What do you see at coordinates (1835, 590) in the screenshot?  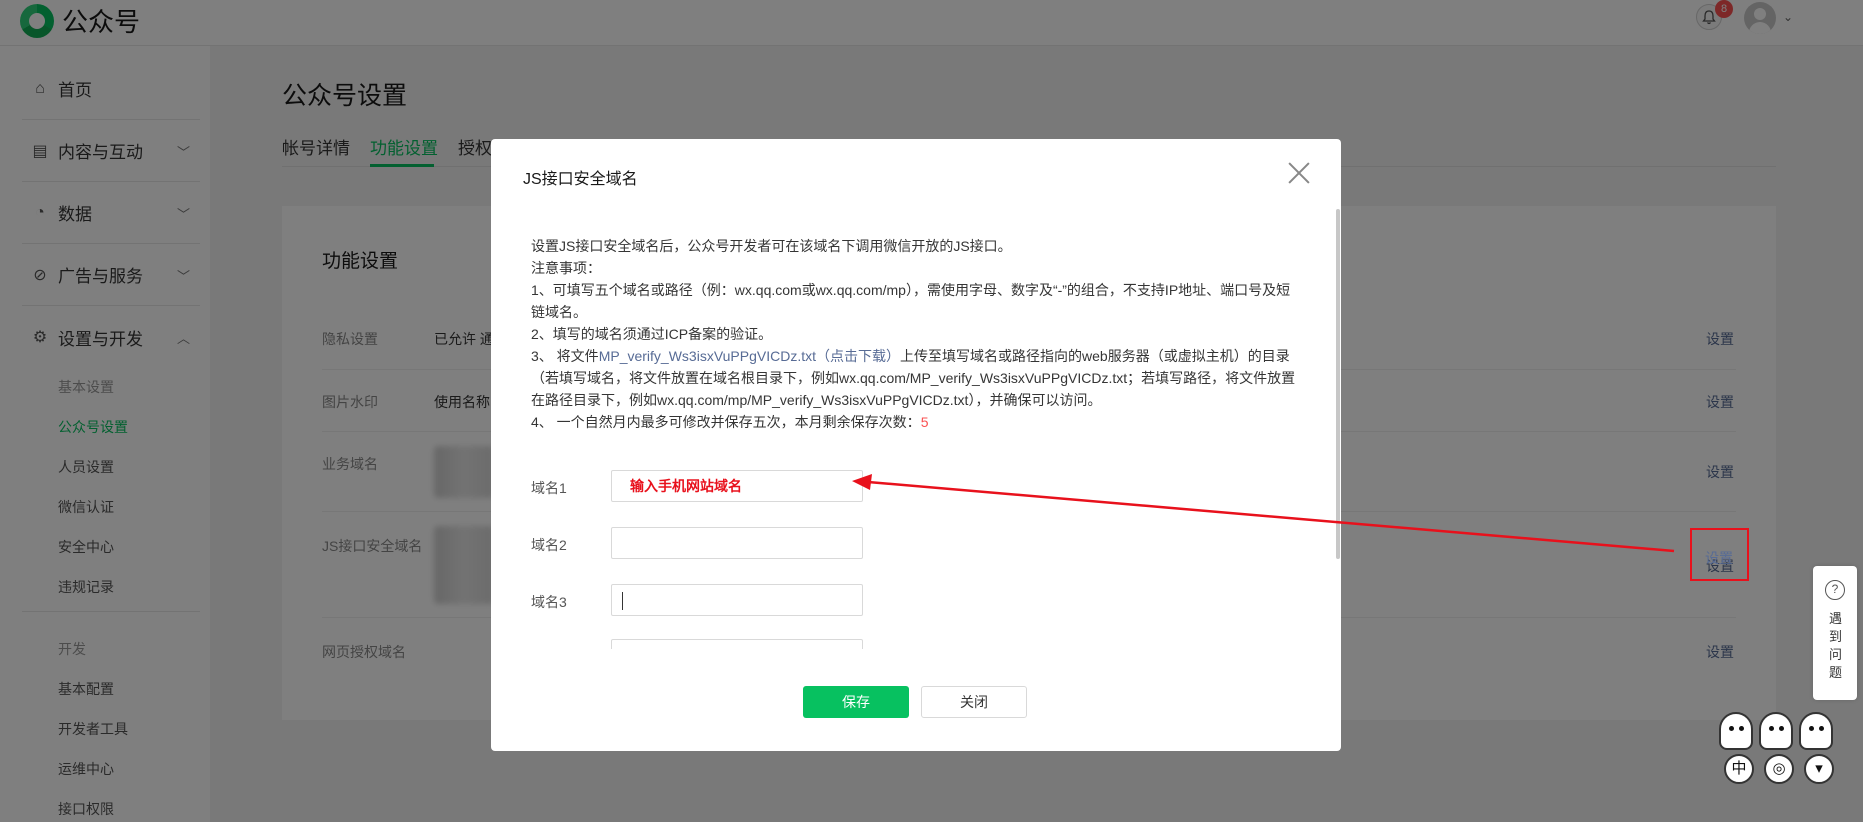 I see `question-icon: ?` at bounding box center [1835, 590].